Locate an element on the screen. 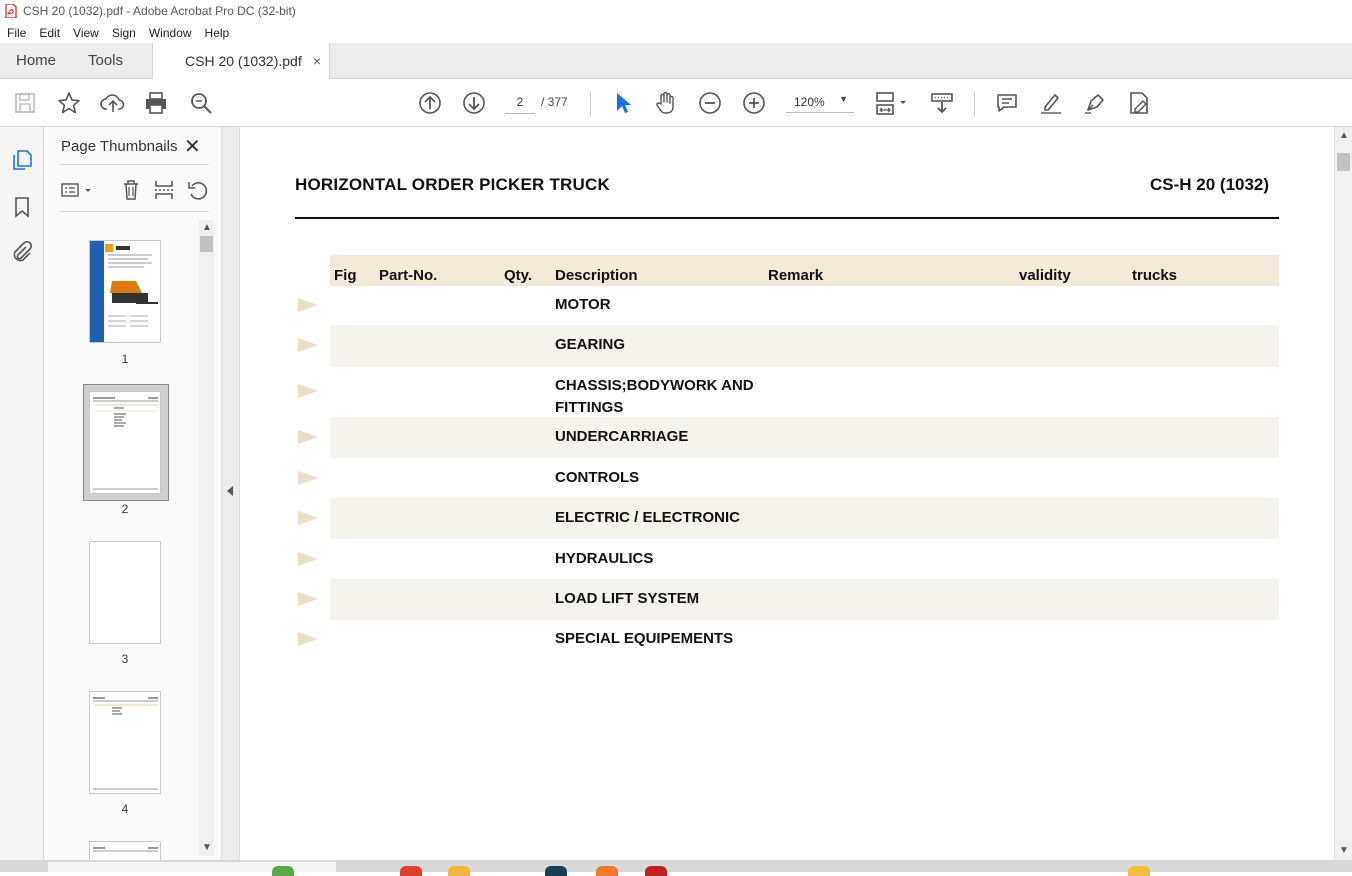 This screenshot has width=1352, height=876. page-thumbnail-image is located at coordinates (125, 849).